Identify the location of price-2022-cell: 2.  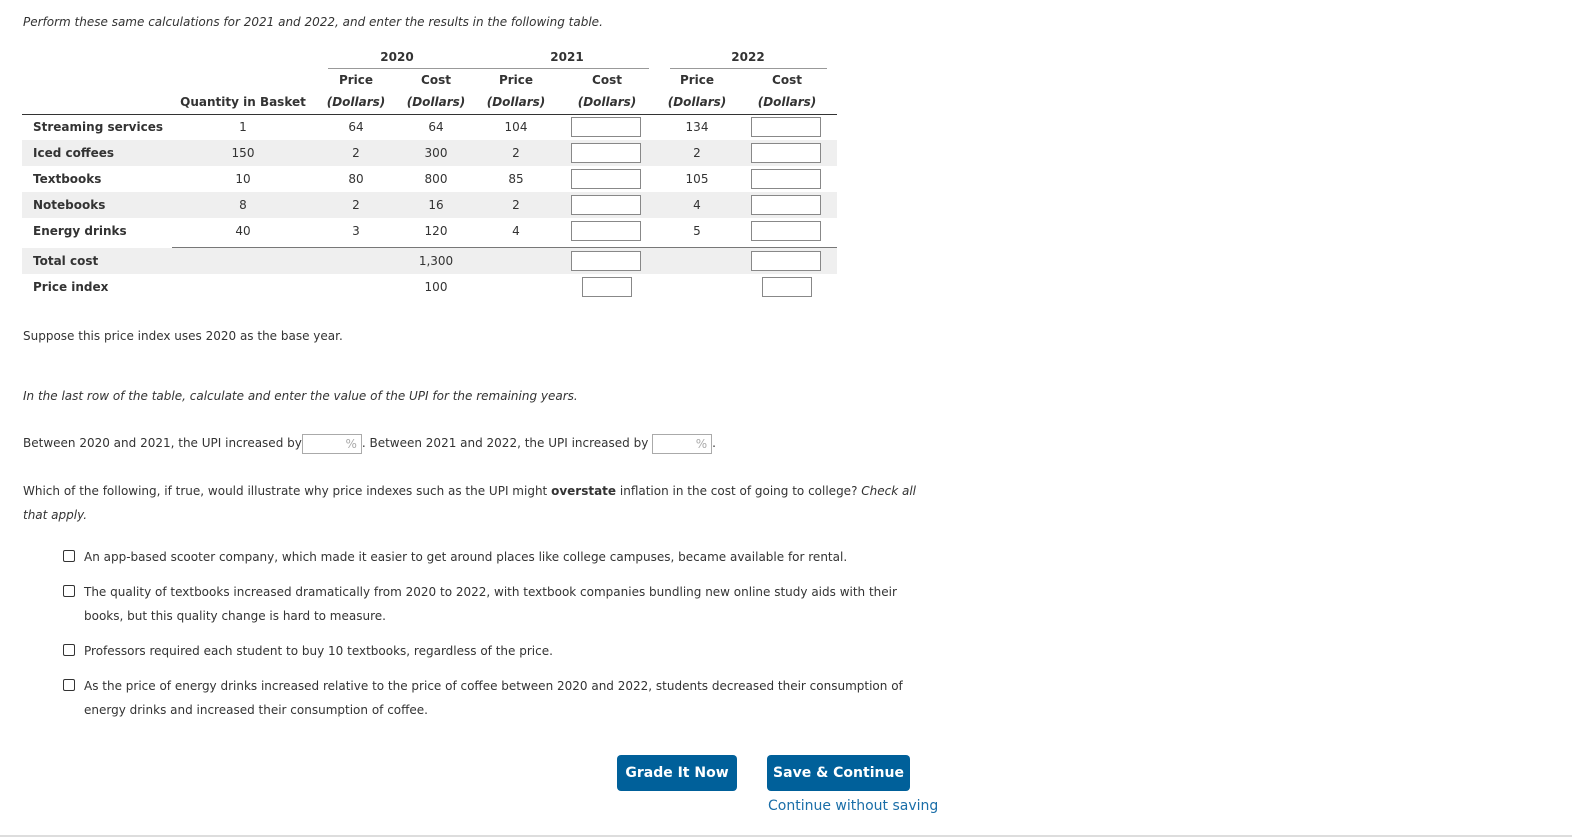
(697, 153).